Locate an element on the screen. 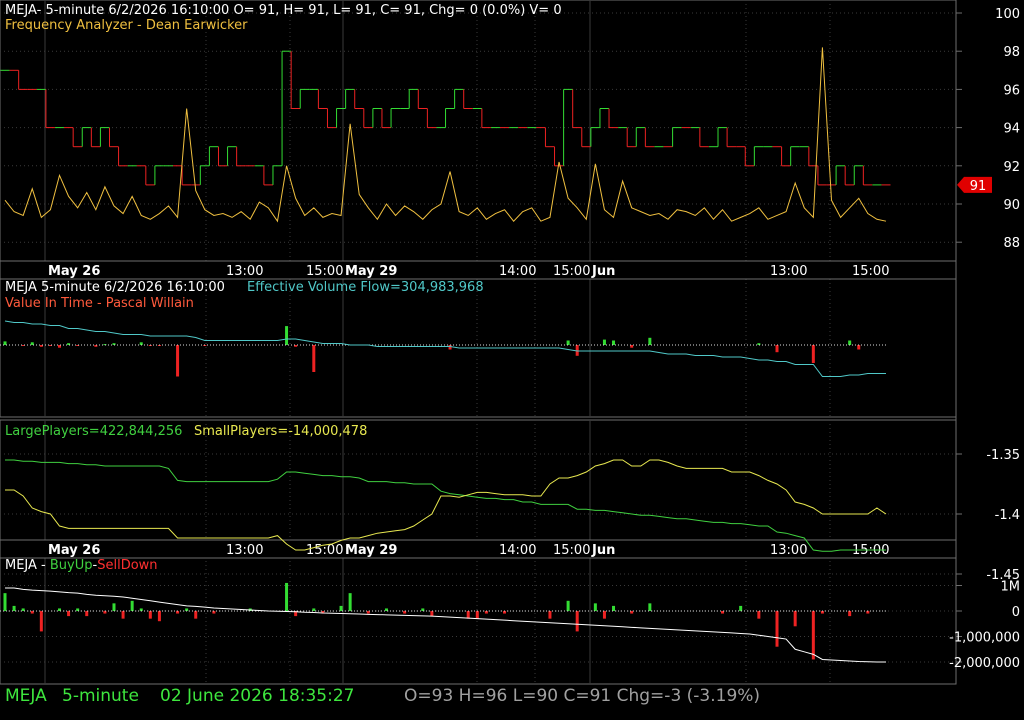  players-tick-label: -1.35 is located at coordinates (1003, 455).